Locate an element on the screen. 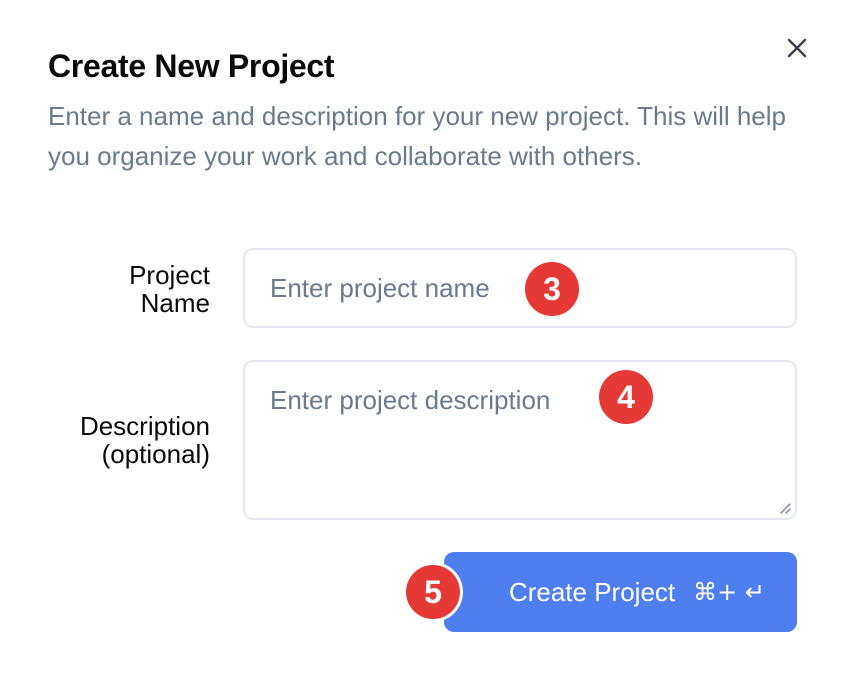  project-name-label: Project Name is located at coordinates (150, 289).